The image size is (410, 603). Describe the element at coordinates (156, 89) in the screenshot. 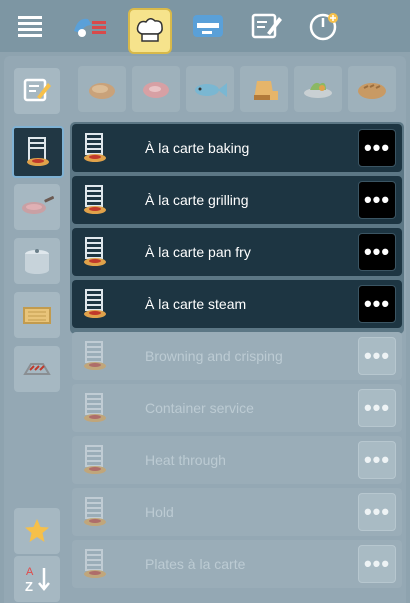

I see `meat-icon` at that location.